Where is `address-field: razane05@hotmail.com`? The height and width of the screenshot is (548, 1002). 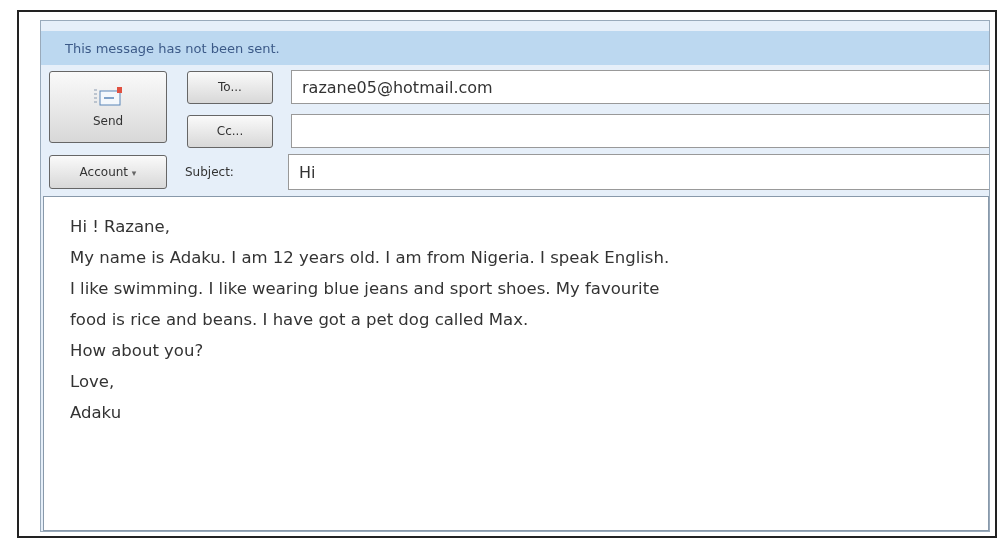
address-field: razane05@hotmail.com is located at coordinates (640, 87).